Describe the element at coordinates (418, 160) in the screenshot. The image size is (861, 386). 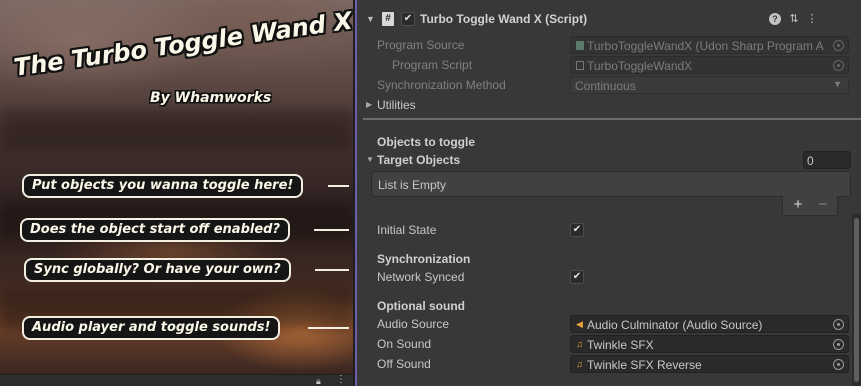
I see `target-objects-label: Target Objects` at that location.